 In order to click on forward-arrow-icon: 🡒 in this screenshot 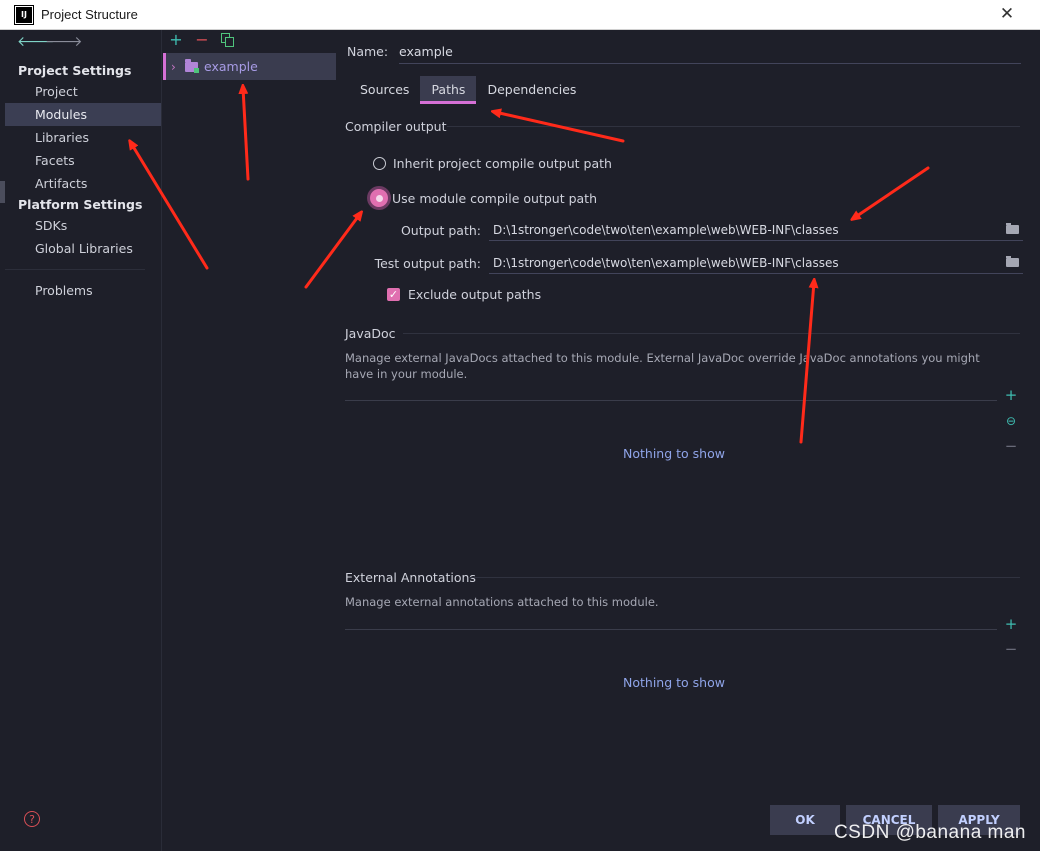, I will do `click(64, 42)`.